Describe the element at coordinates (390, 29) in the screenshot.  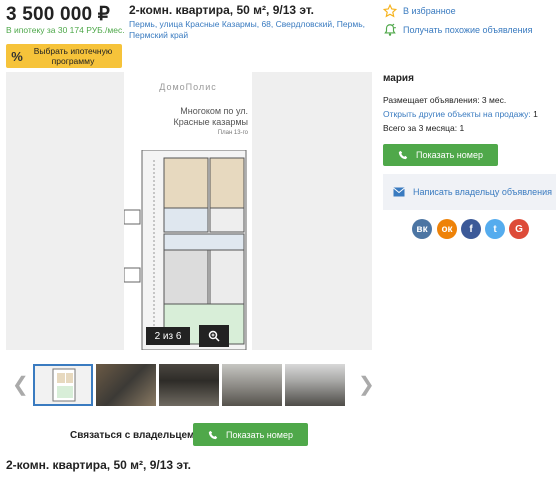
I see `bell-icon` at that location.